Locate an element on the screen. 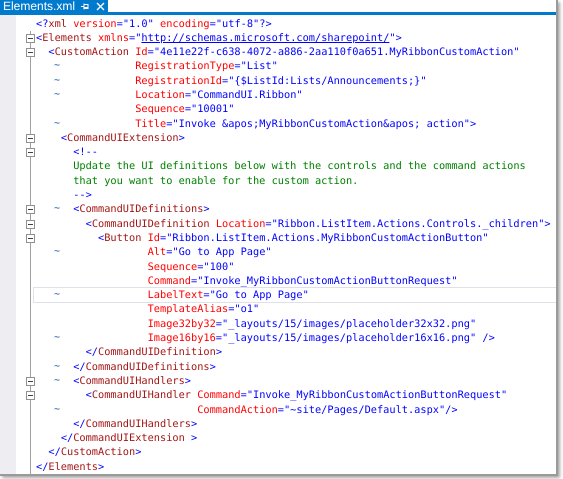 Image resolution: width=563 pixels, height=479 pixels. tag-name: CommandUIHandler is located at coordinates (142, 395).